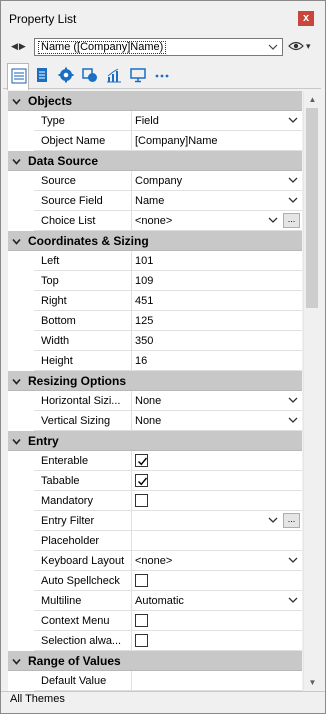  What do you see at coordinates (155, 621) in the screenshot?
I see `property-row-context-menu: Context Menu` at bounding box center [155, 621].